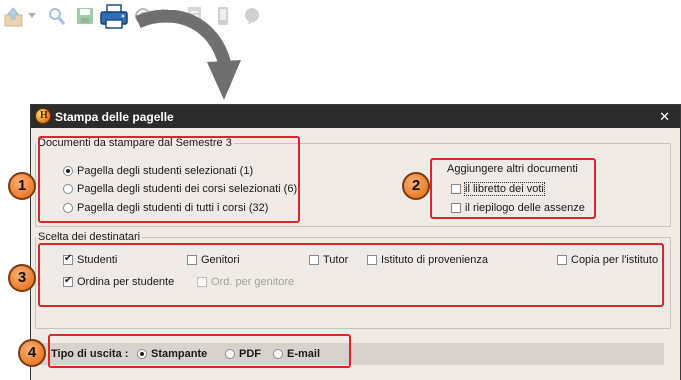  What do you see at coordinates (114, 117) in the screenshot?
I see `dialog-title: Stampa delle pagelle` at bounding box center [114, 117].